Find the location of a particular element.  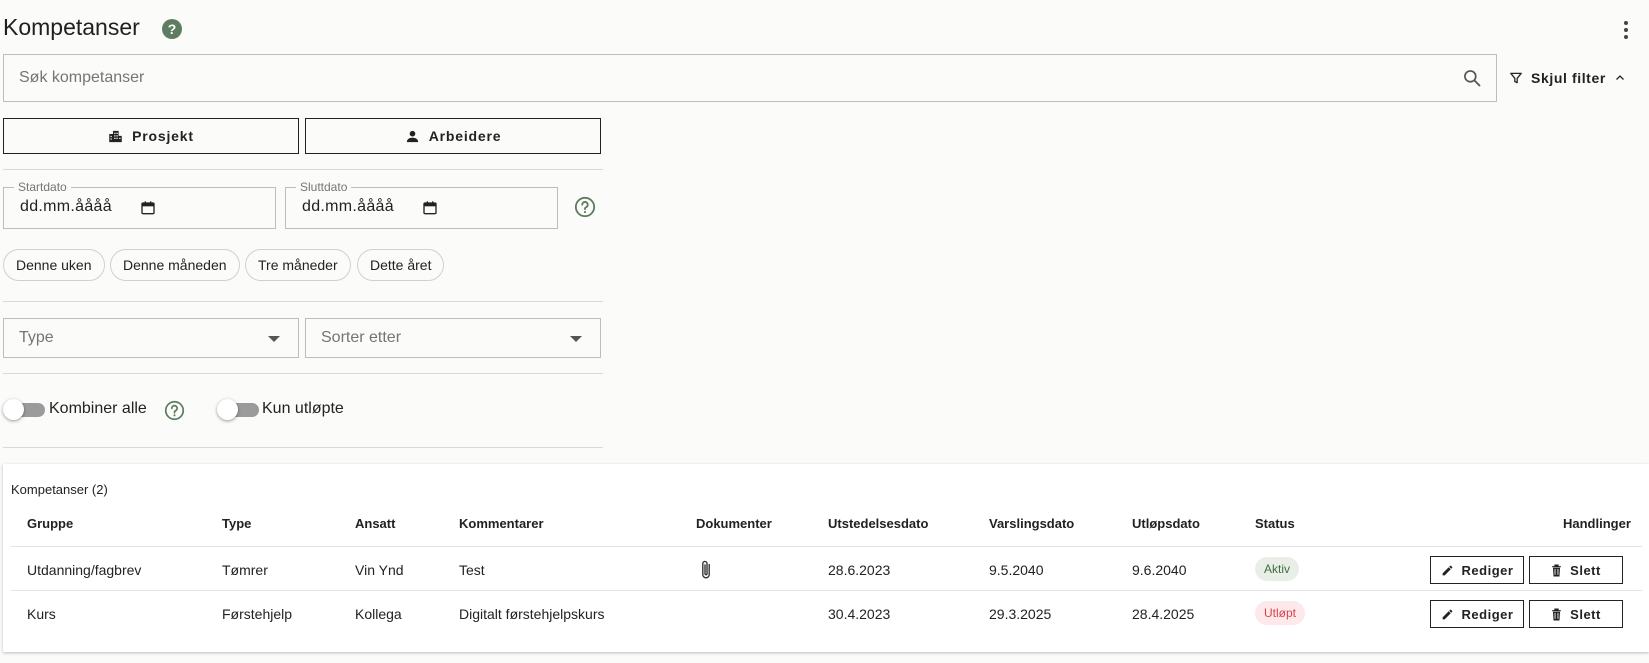

cell-comment: Digitalt førstehjelpskurs is located at coordinates (532, 614).